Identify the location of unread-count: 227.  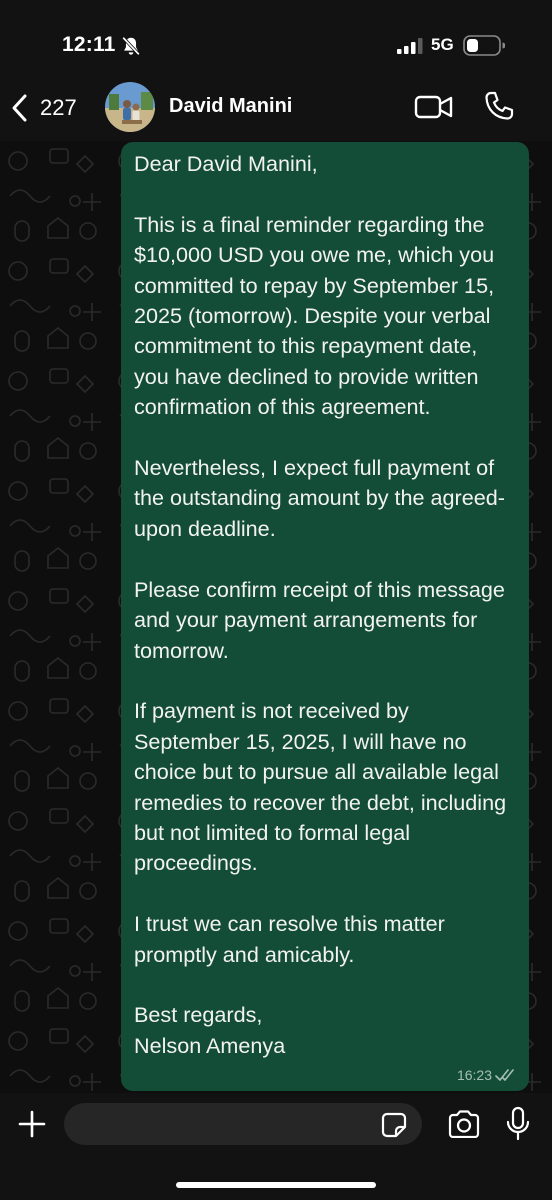
(58, 107).